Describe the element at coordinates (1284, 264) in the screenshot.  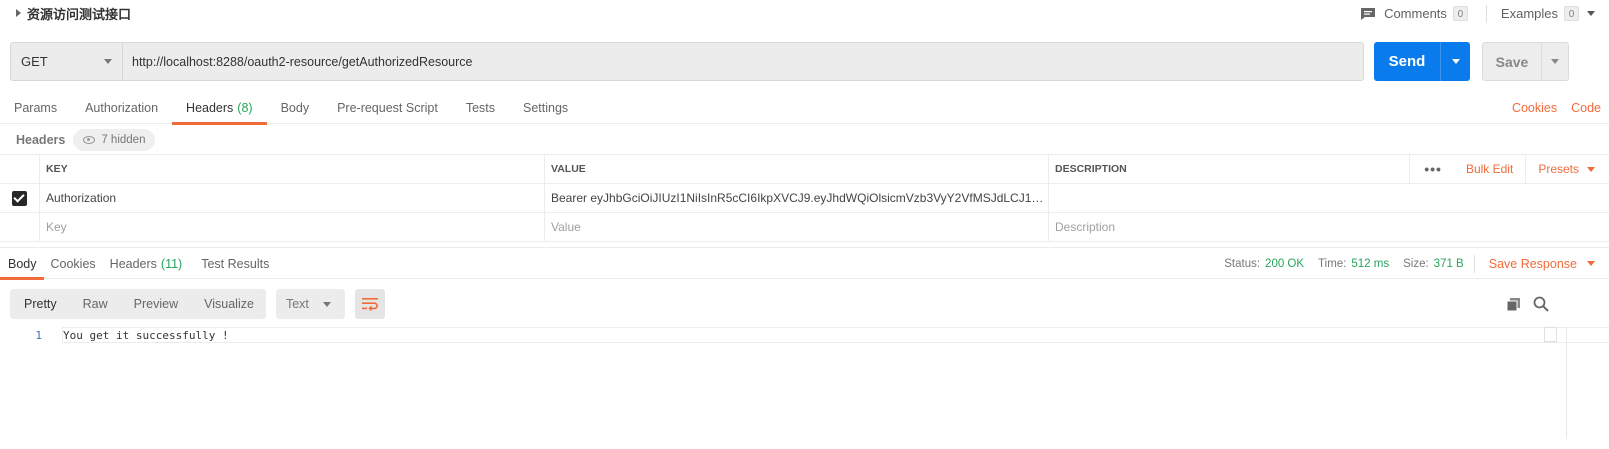
I see `status-value: 200 OK` at that location.